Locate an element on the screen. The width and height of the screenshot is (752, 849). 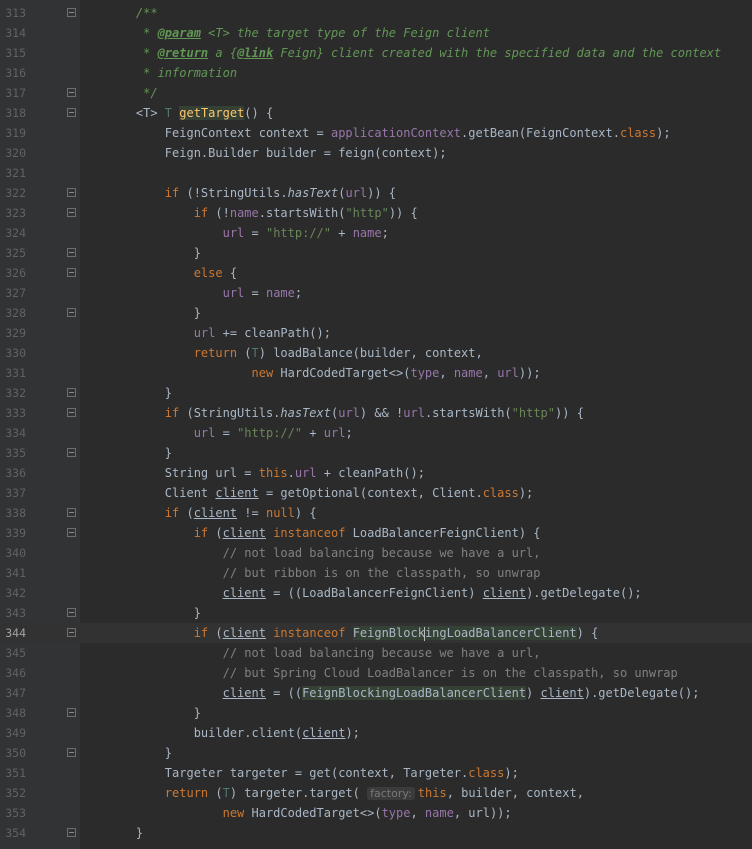
code-token: )); is located at coordinates (529, 373).